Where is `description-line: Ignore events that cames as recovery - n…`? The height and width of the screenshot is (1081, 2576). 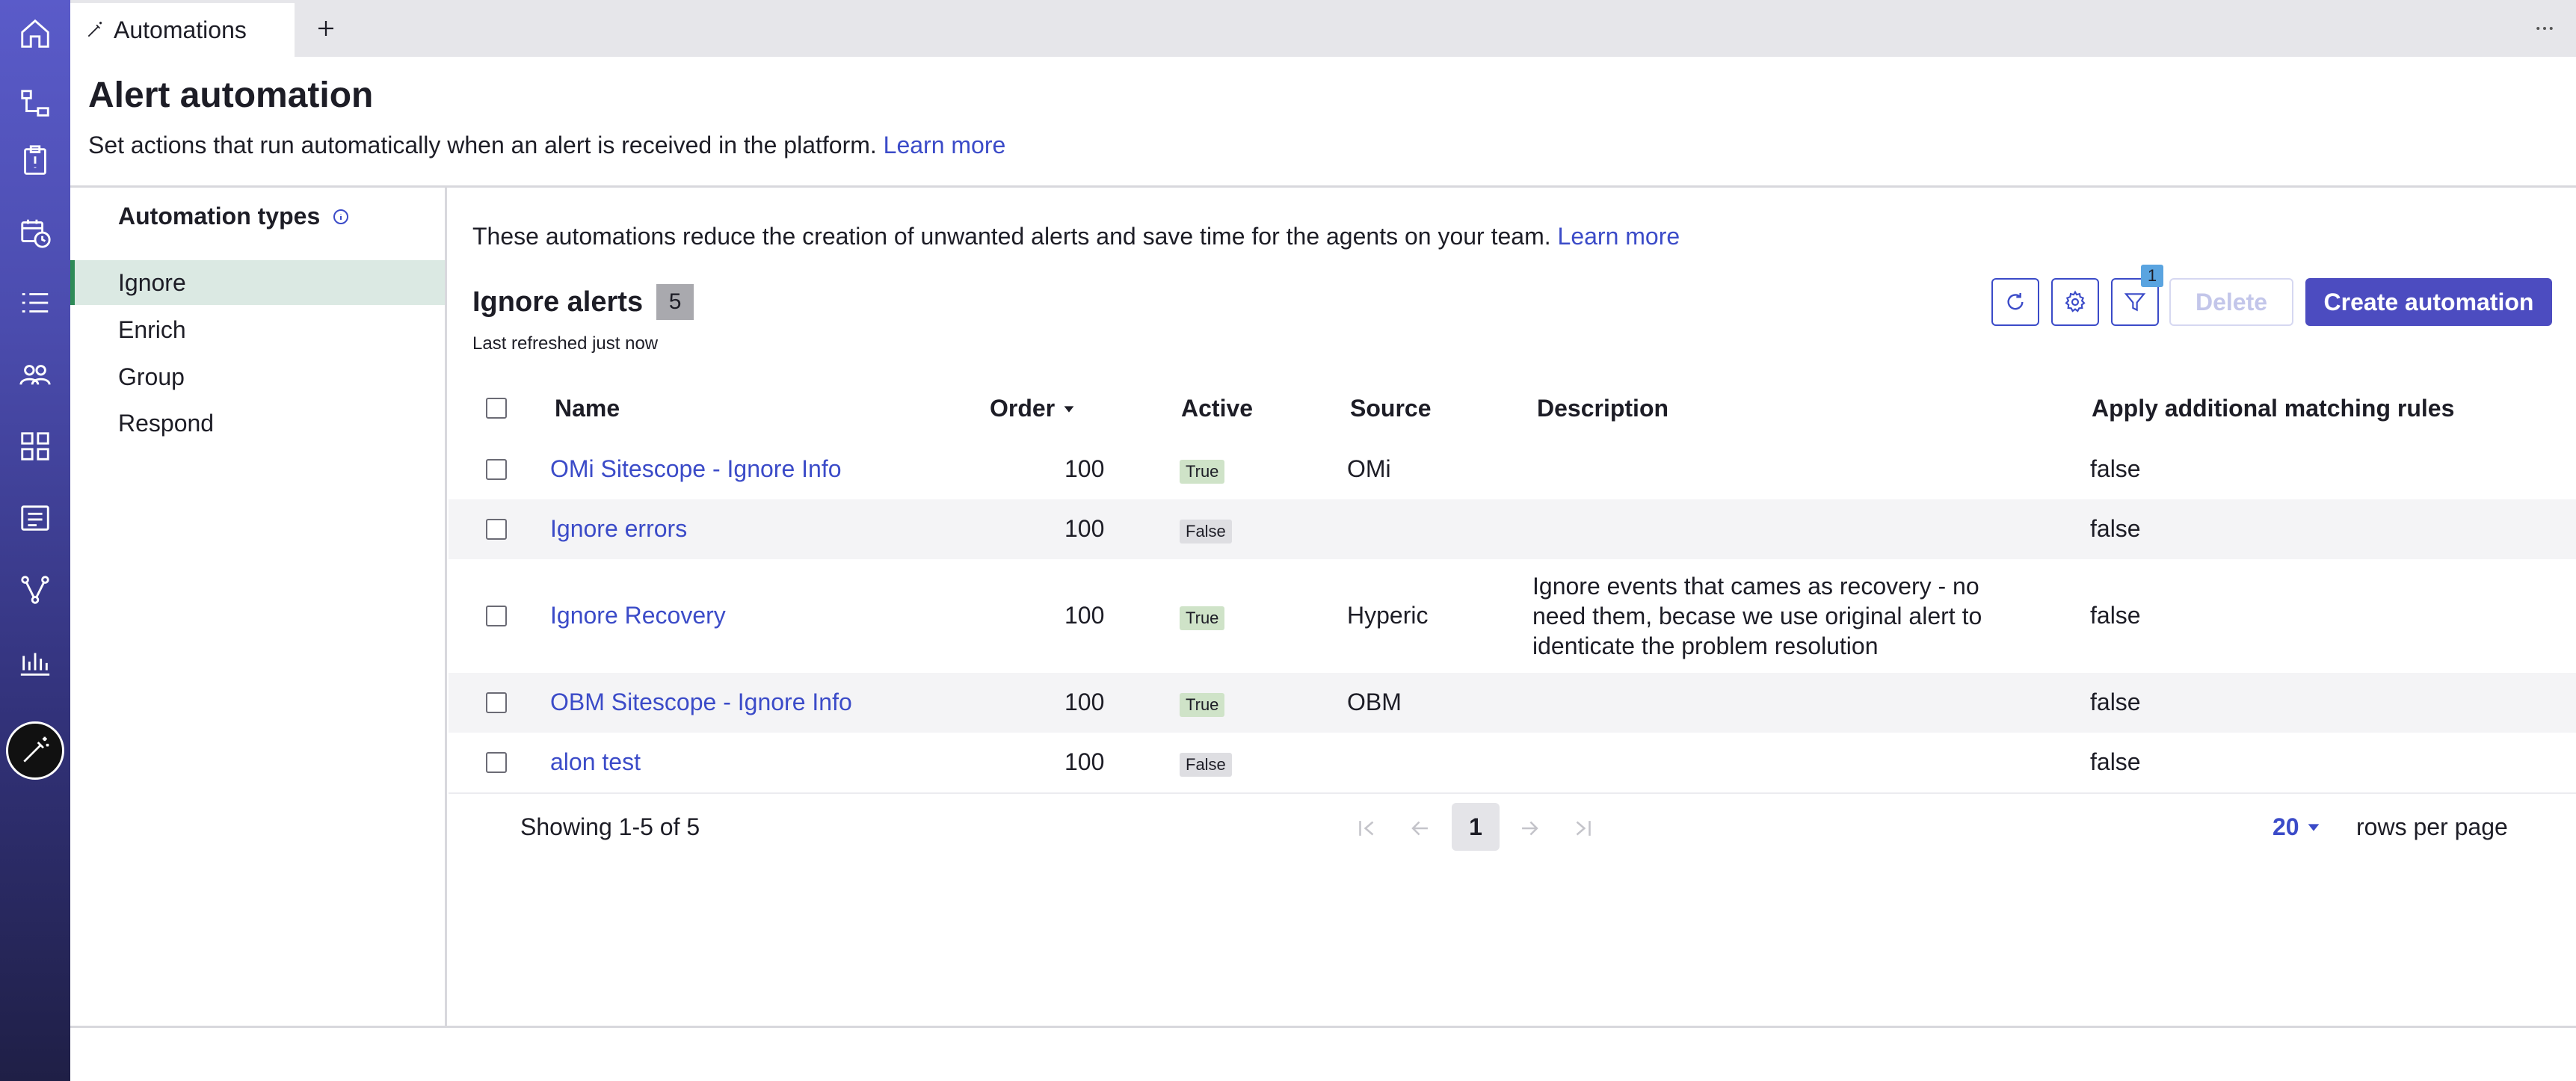 description-line: Ignore events that cames as recovery - n… is located at coordinates (1755, 587).